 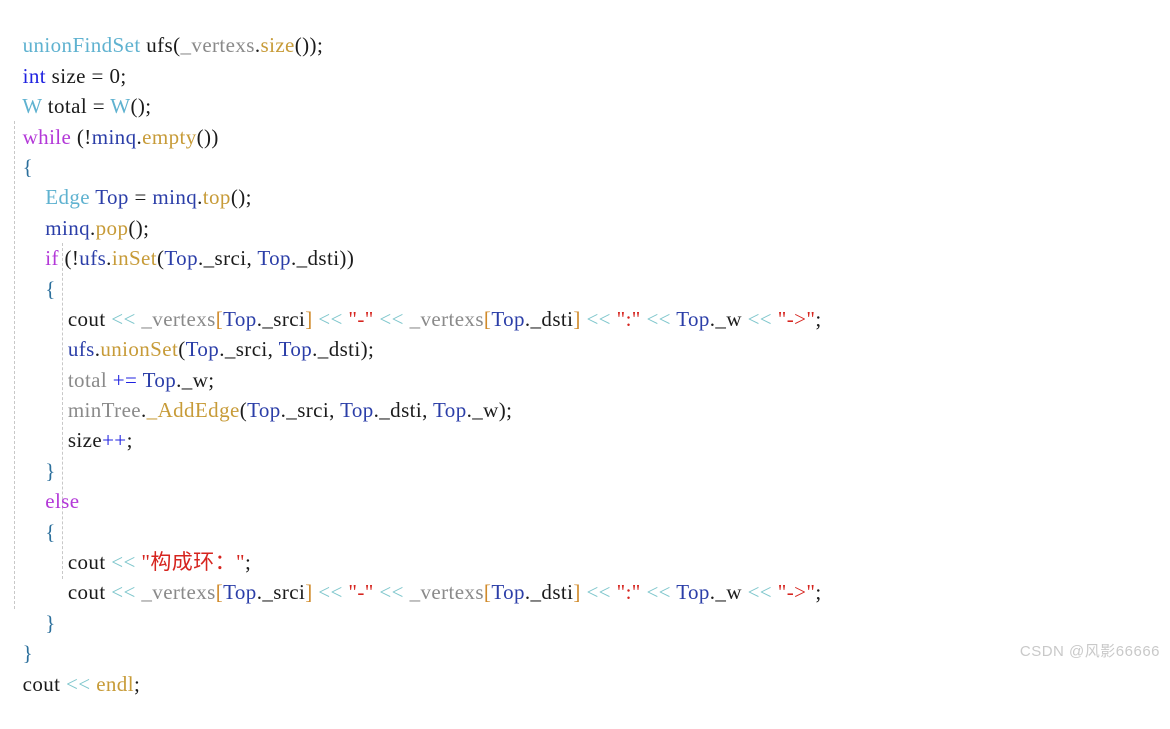 I want to click on token-plain: size =, so click(x=77, y=75).